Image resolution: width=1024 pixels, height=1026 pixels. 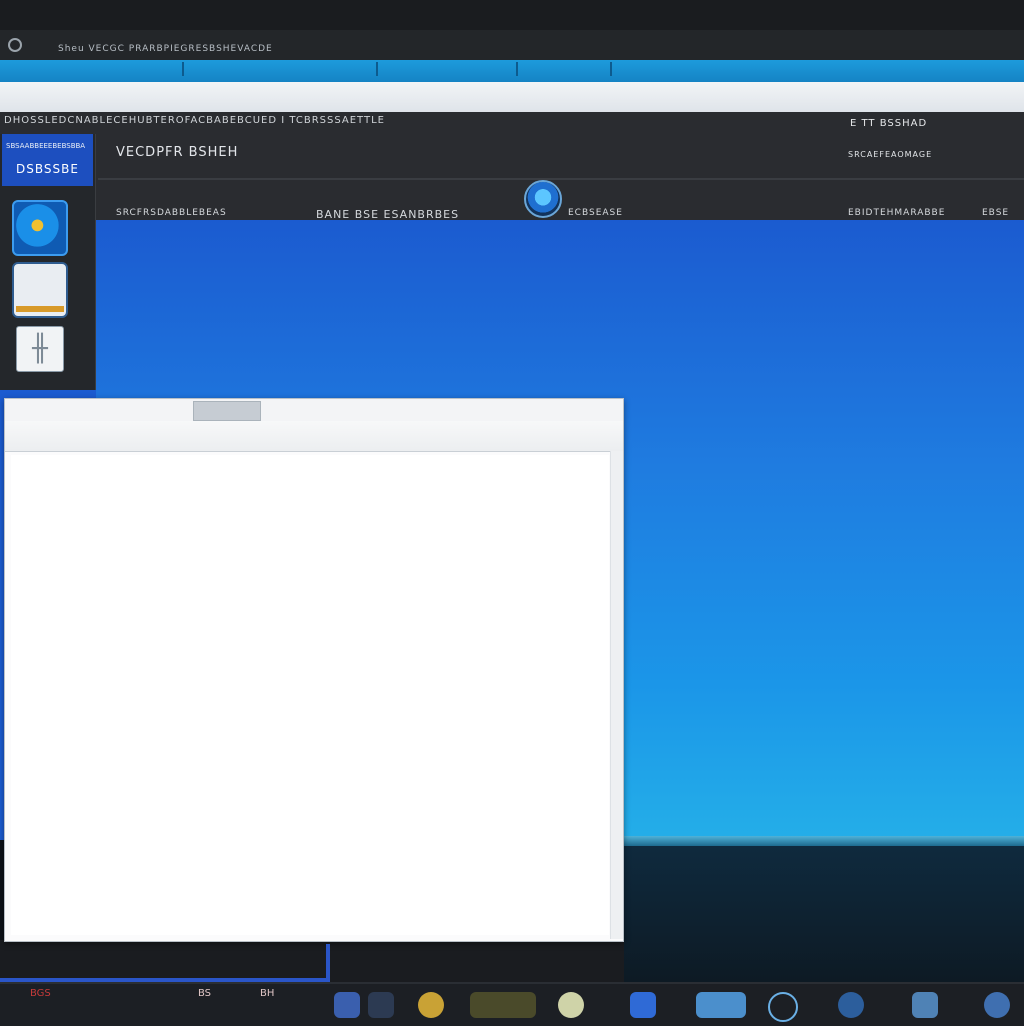 What do you see at coordinates (40, 993) in the screenshot?
I see `taskbar-label: BGS` at bounding box center [40, 993].